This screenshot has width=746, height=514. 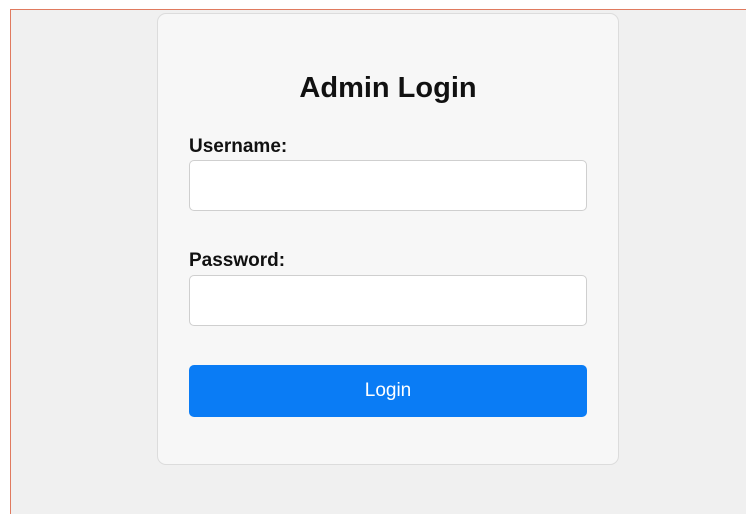 What do you see at coordinates (237, 260) in the screenshot?
I see `password-label: Password:` at bounding box center [237, 260].